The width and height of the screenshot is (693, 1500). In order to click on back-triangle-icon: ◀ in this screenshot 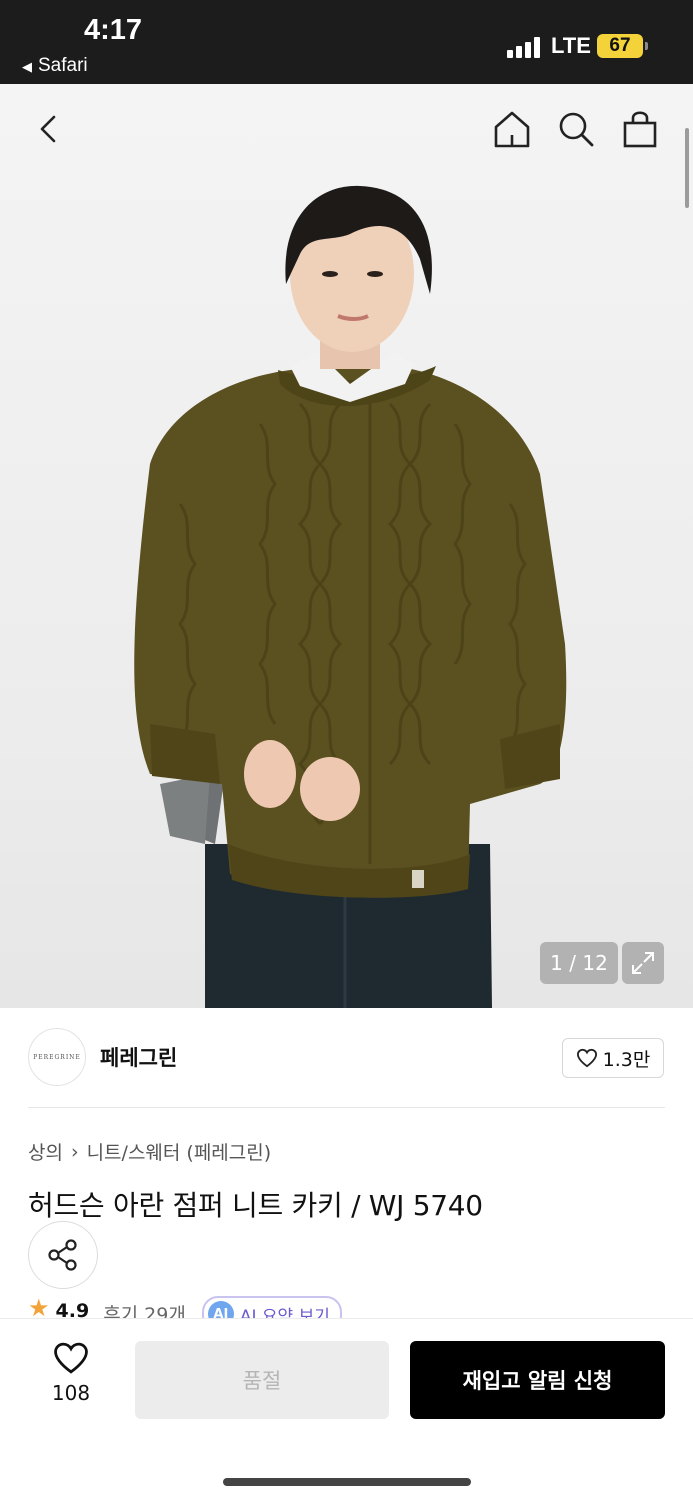, I will do `click(27, 66)`.